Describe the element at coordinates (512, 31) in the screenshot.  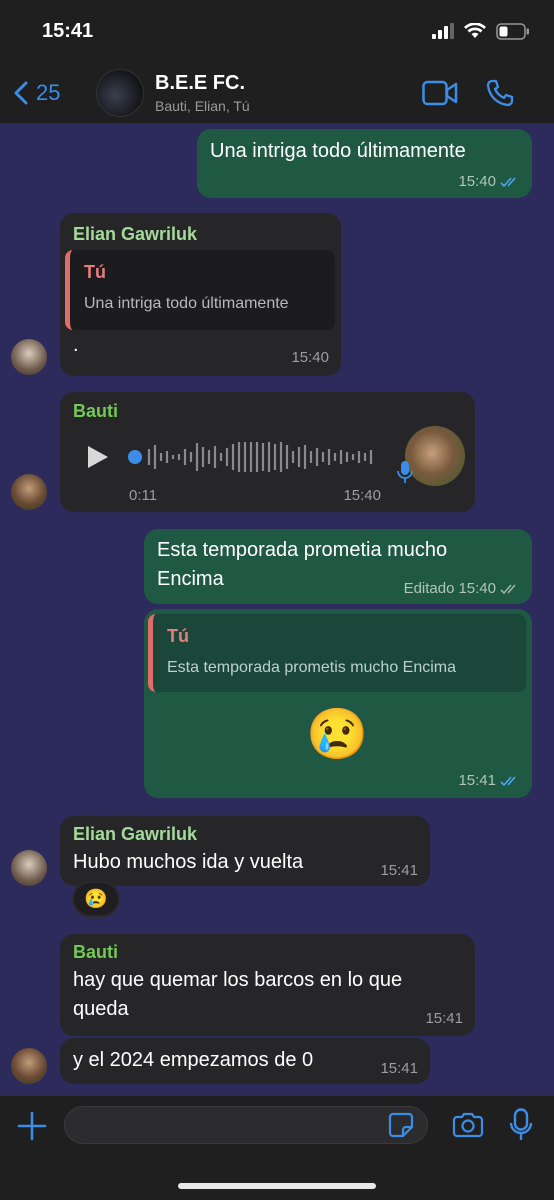
I see `battery-icon` at that location.